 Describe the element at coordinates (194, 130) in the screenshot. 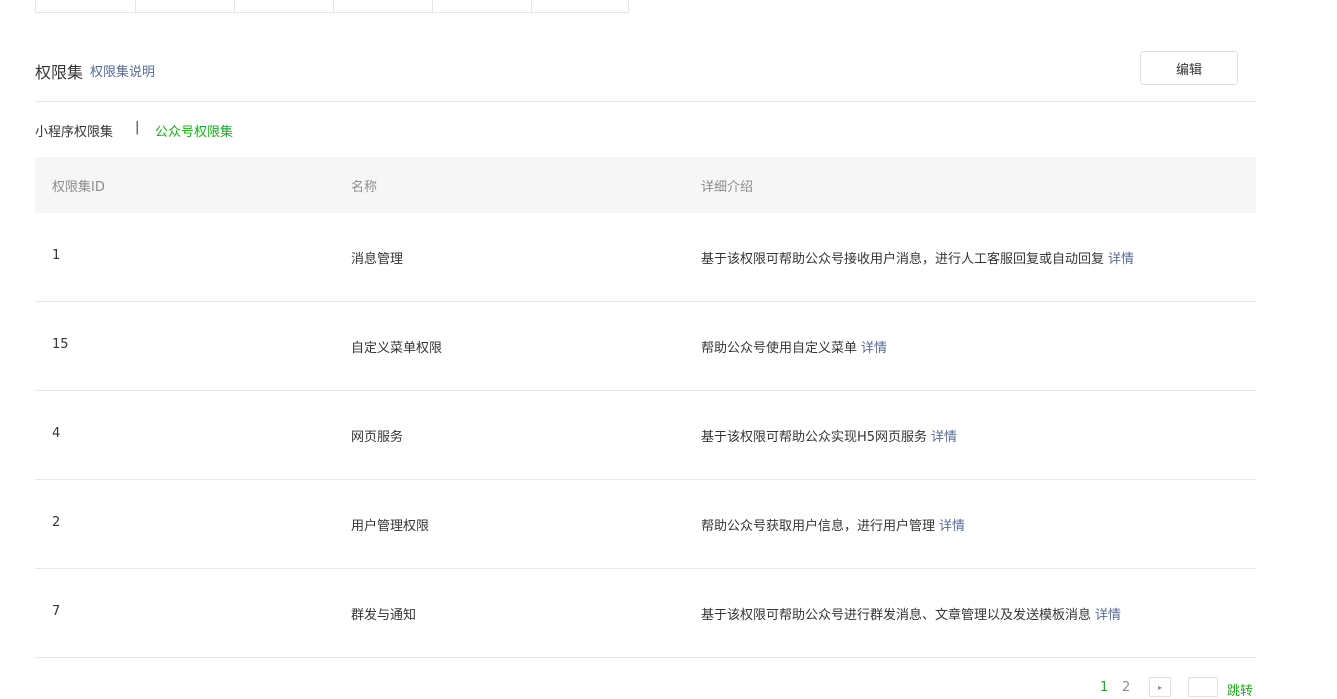

I see `tab-official-account-permissions: 公众号权限集` at that location.